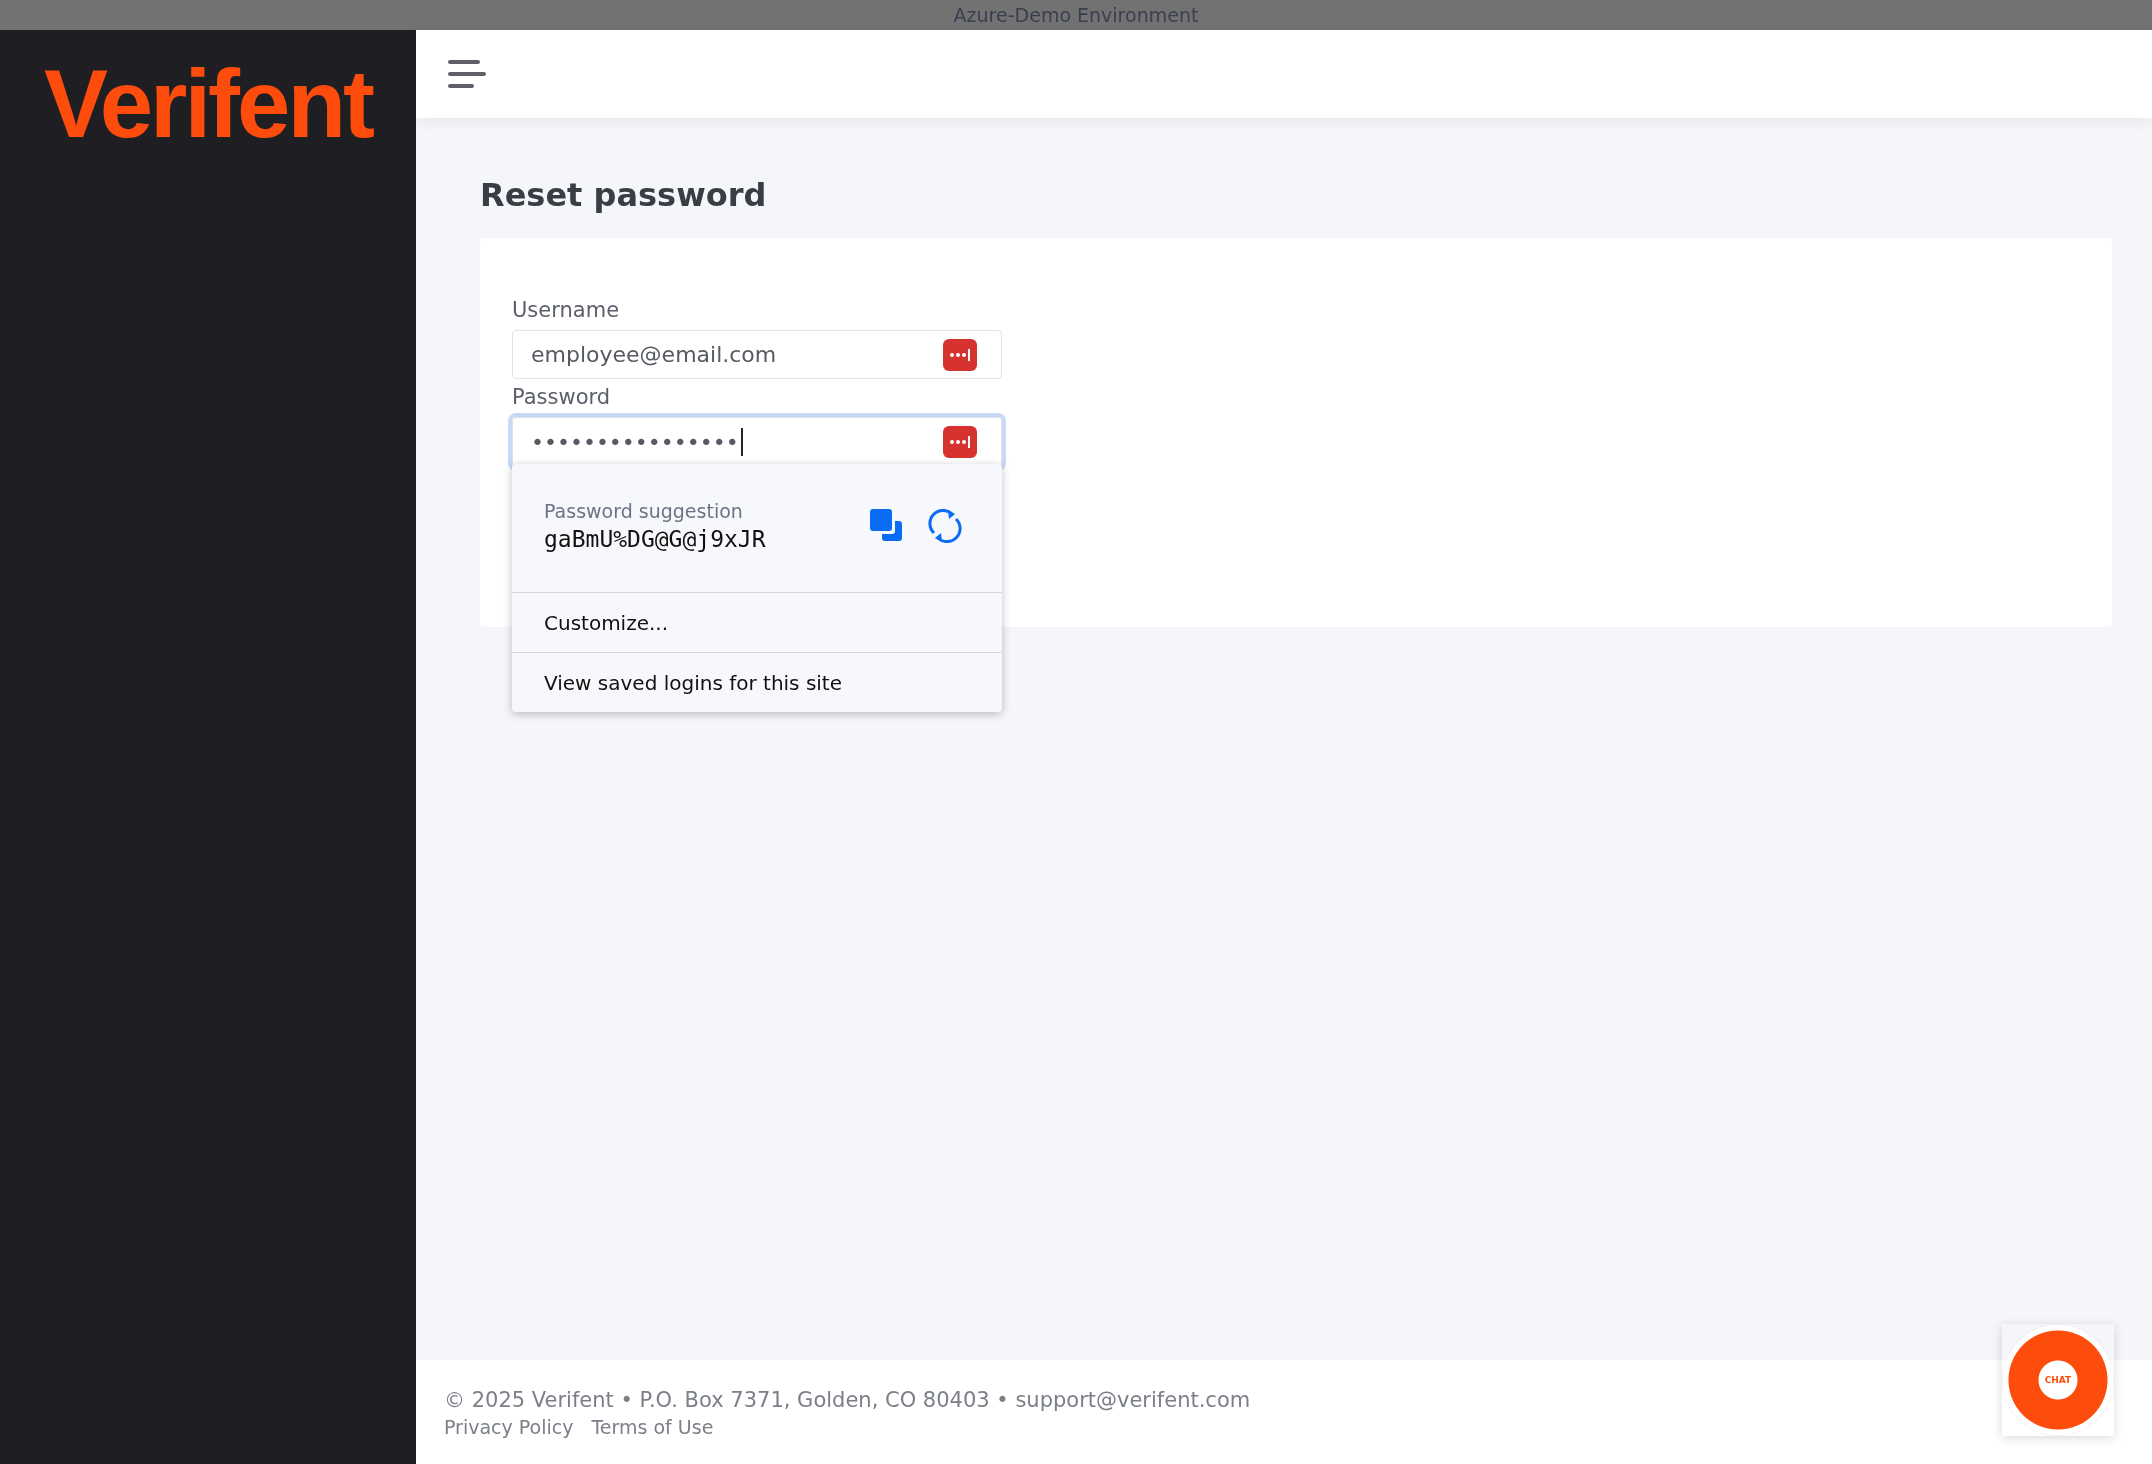 This screenshot has height=1464, width=2152. Describe the element at coordinates (644, 511) in the screenshot. I see `suggestion-label: Password suggestion` at that location.